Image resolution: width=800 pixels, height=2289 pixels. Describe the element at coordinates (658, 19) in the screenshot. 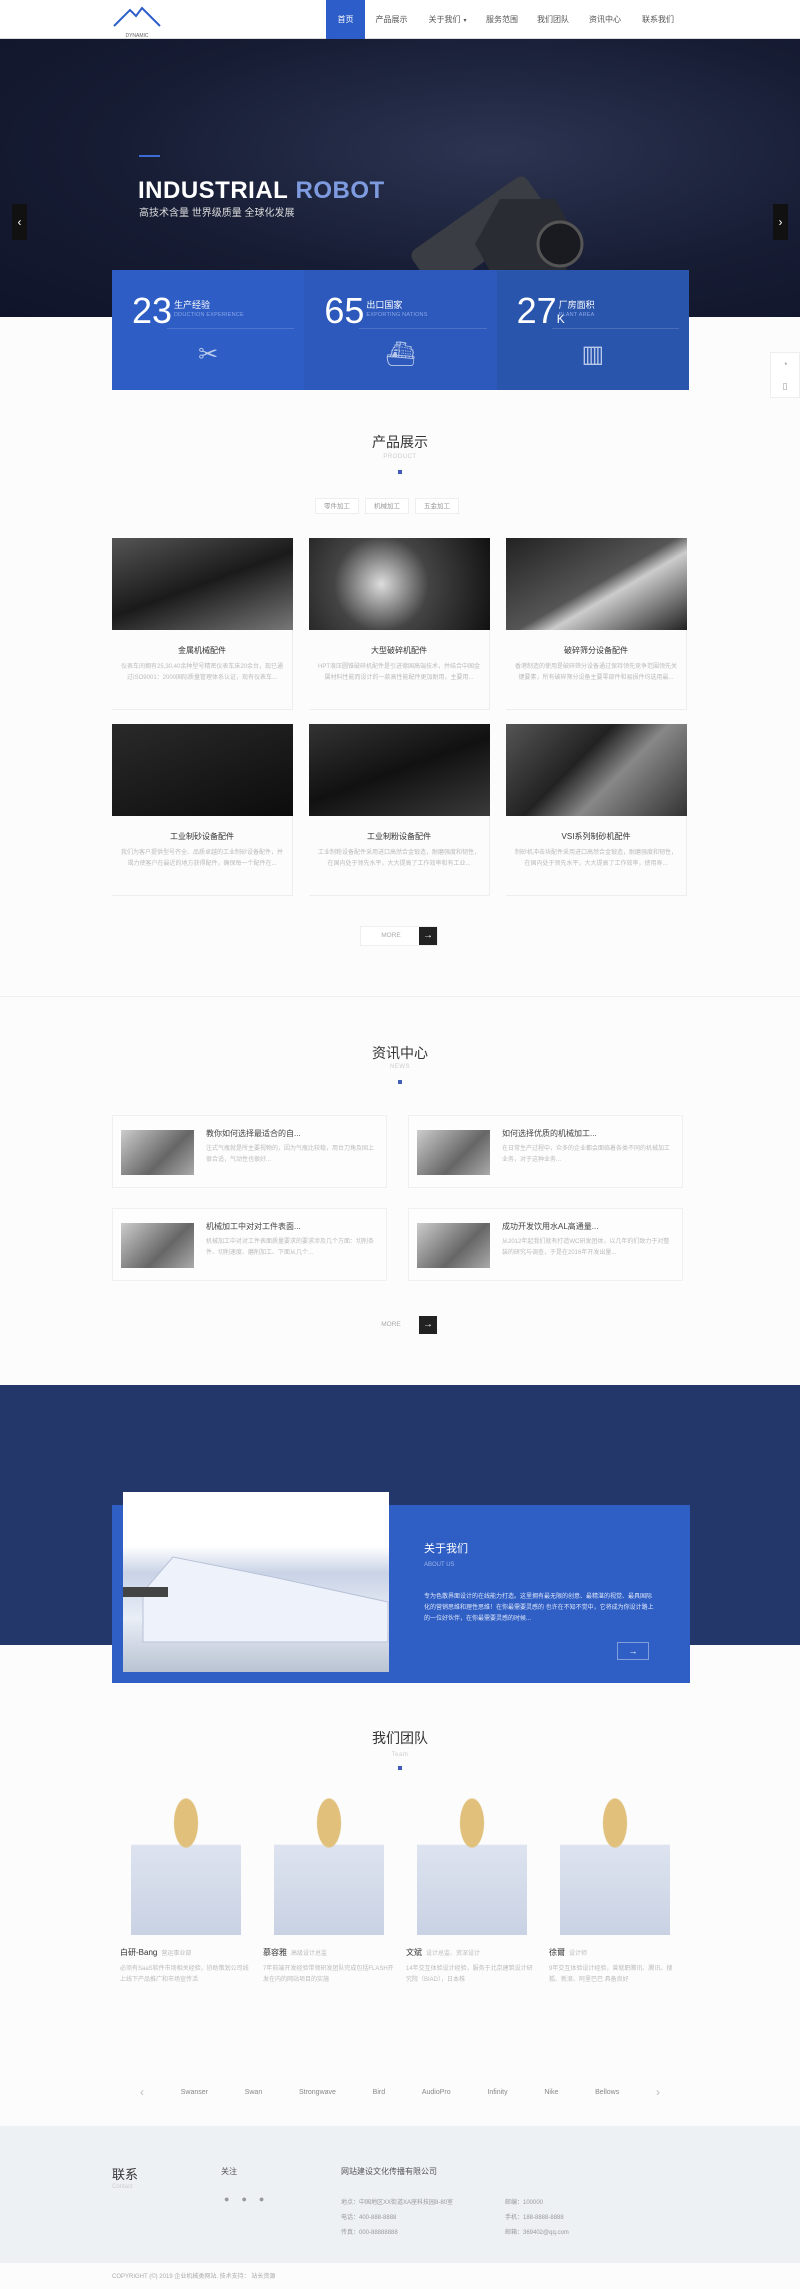

I see `nav-item: 联系我们` at that location.